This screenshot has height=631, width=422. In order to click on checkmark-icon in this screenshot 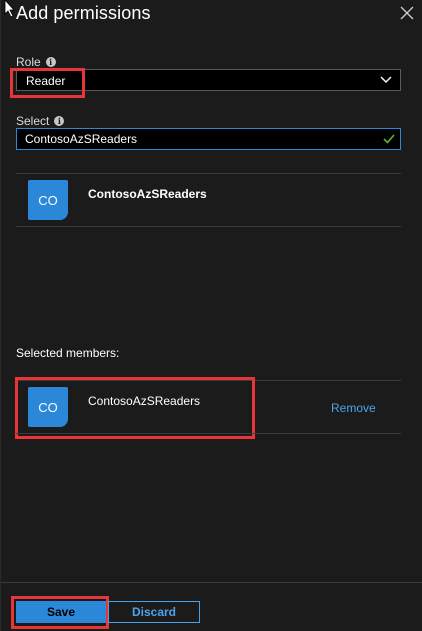, I will do `click(389, 139)`.